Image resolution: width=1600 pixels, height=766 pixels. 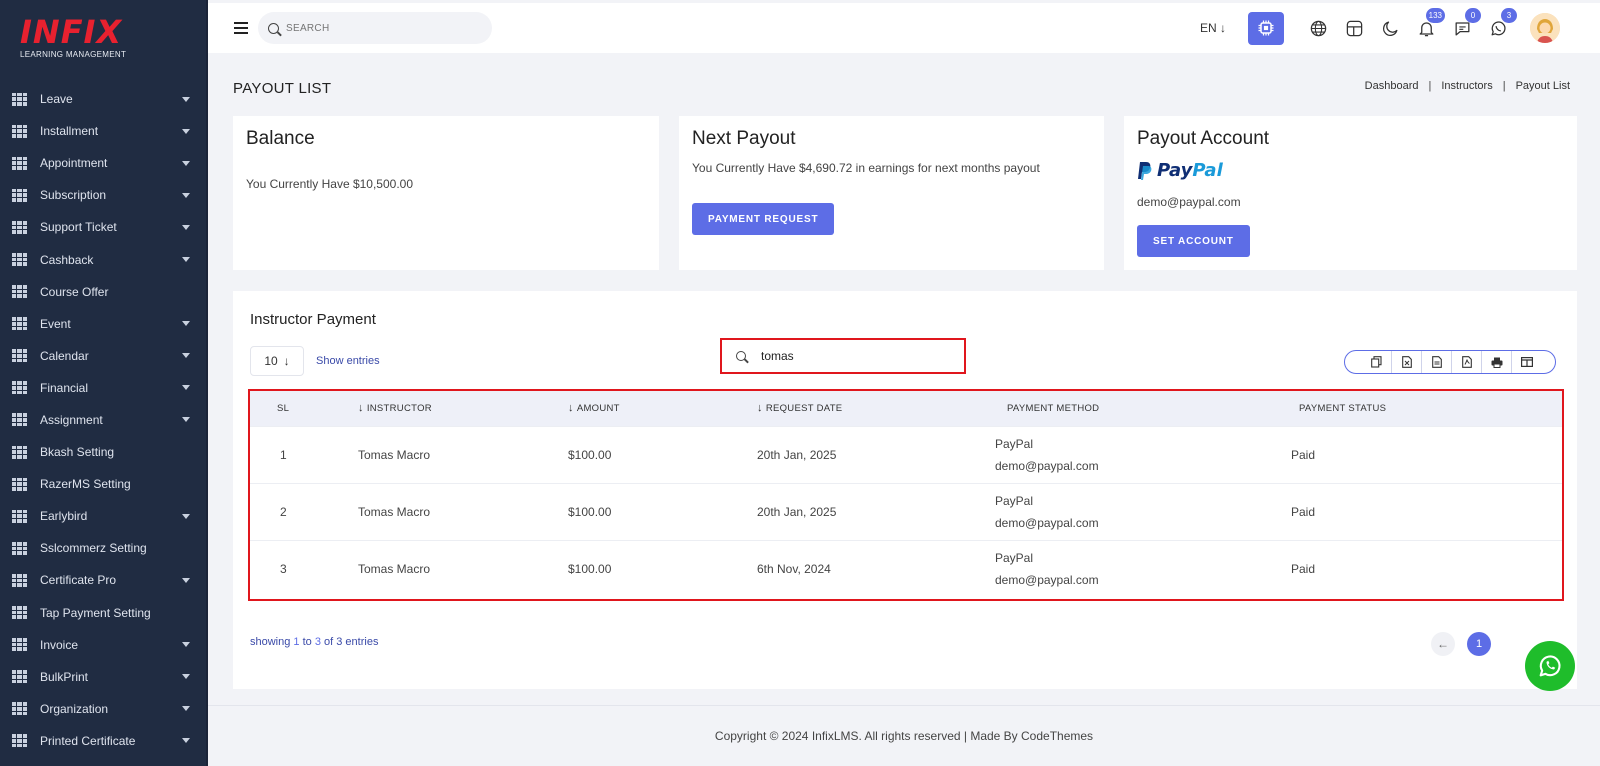 What do you see at coordinates (315, 361) in the screenshot?
I see `entries-control: 10 ↓ Show entries` at bounding box center [315, 361].